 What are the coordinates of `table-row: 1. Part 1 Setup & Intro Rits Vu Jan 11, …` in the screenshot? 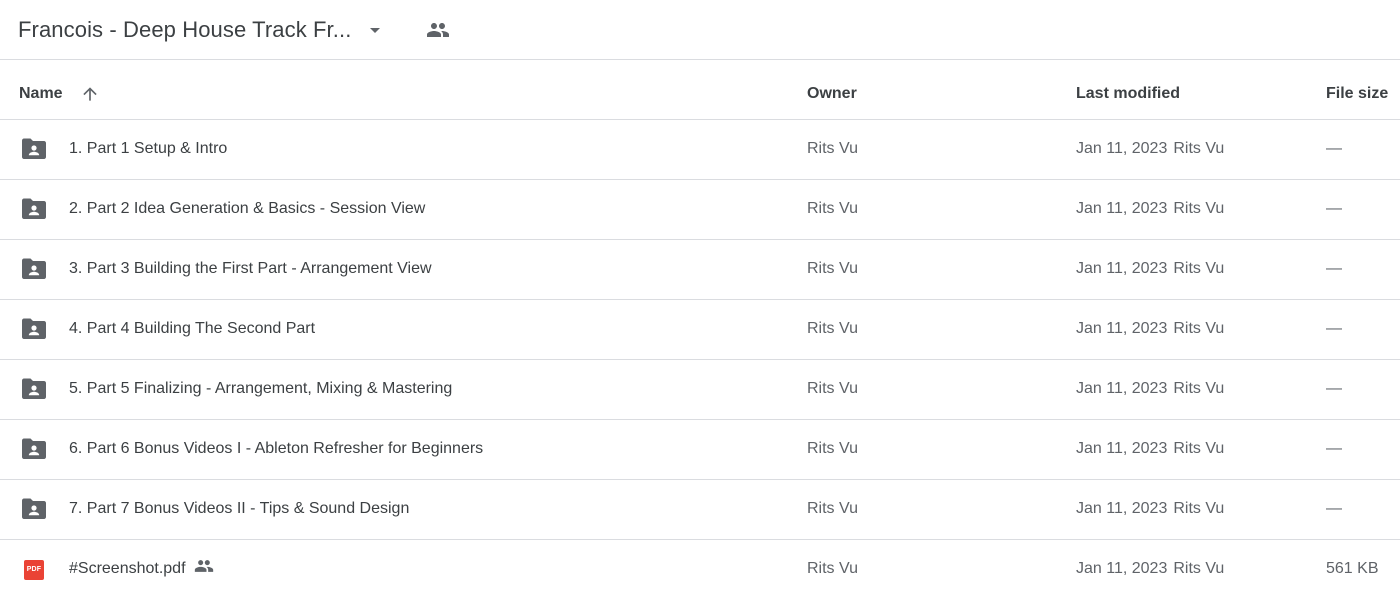 It's located at (700, 150).